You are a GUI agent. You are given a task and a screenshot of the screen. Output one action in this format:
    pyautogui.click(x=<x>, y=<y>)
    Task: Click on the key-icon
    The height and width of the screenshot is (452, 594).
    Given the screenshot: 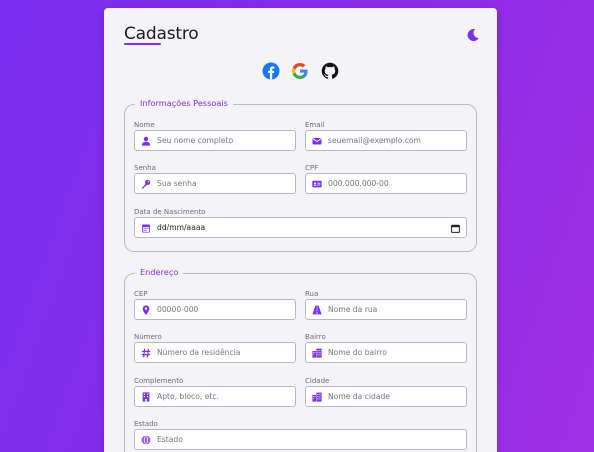 What is the action you would take?
    pyautogui.click(x=146, y=183)
    